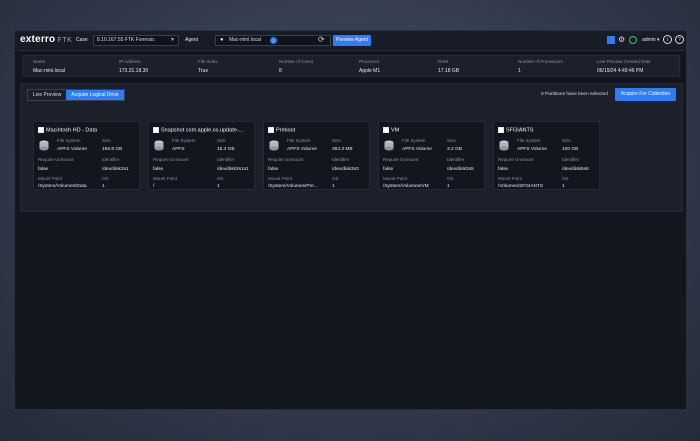 The height and width of the screenshot is (441, 700). Describe the element at coordinates (454, 149) in the screenshot. I see `value-size: 3.2 GB` at that location.